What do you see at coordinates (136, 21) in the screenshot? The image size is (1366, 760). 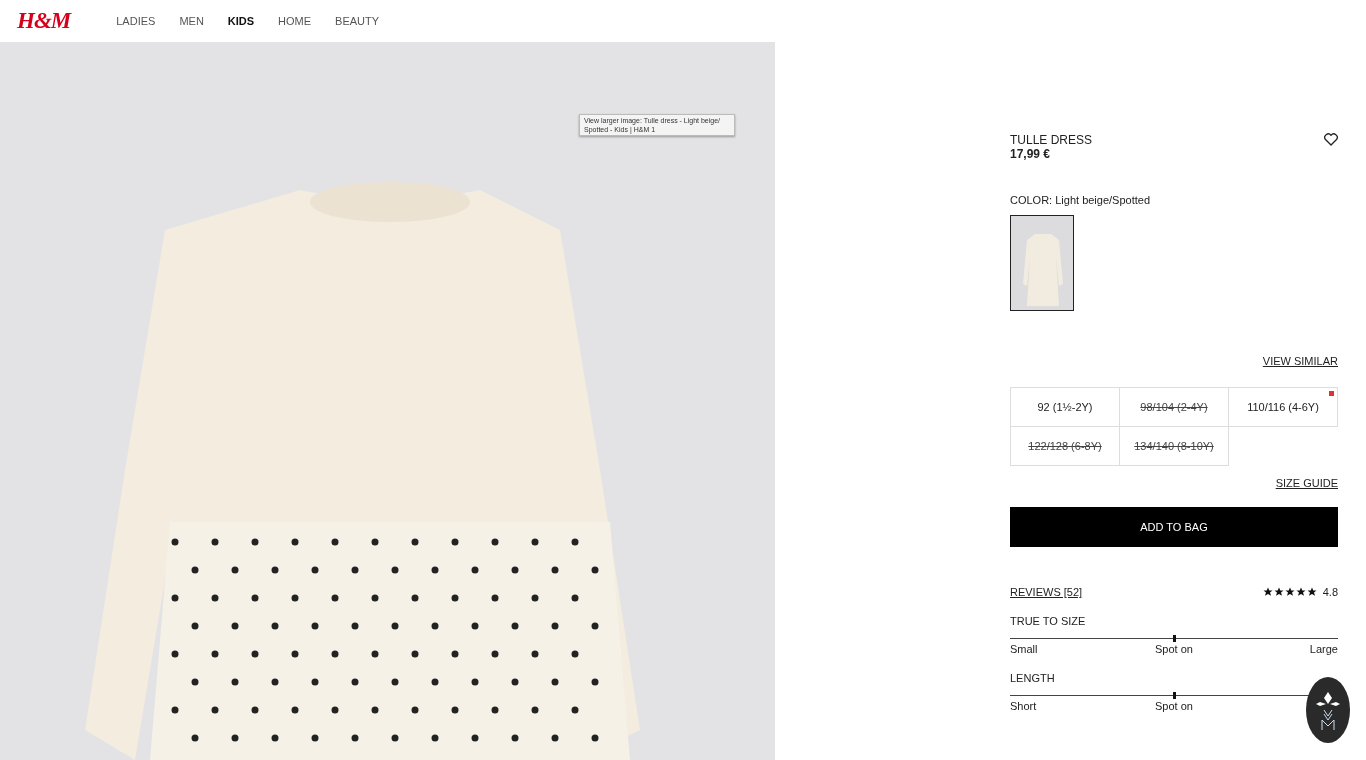 I see `nav-link: LADIES` at bounding box center [136, 21].